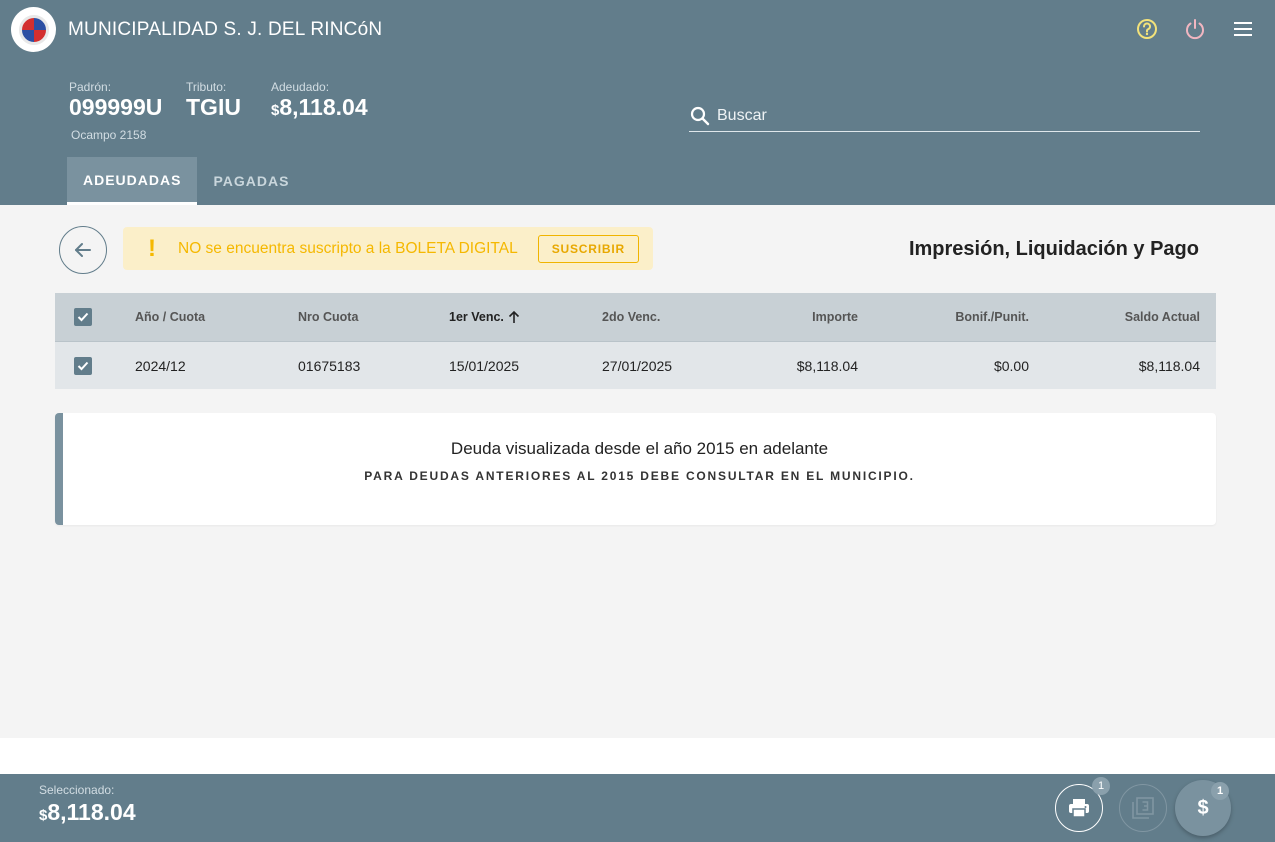 The image size is (1275, 842). I want to click on cell-bonif: $0.00, so click(1011, 366).